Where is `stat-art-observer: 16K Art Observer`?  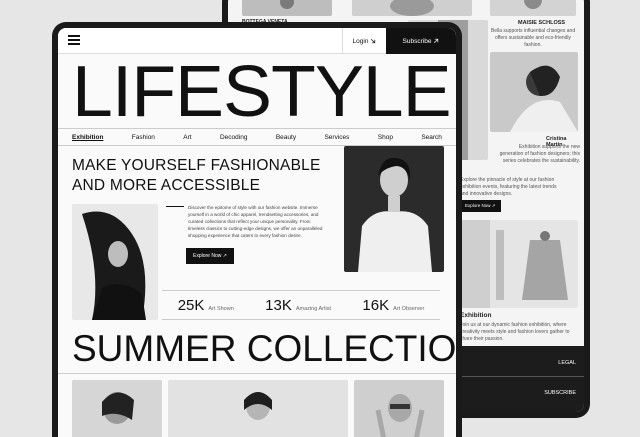 stat-art-observer: 16K Art Observer is located at coordinates (393, 305).